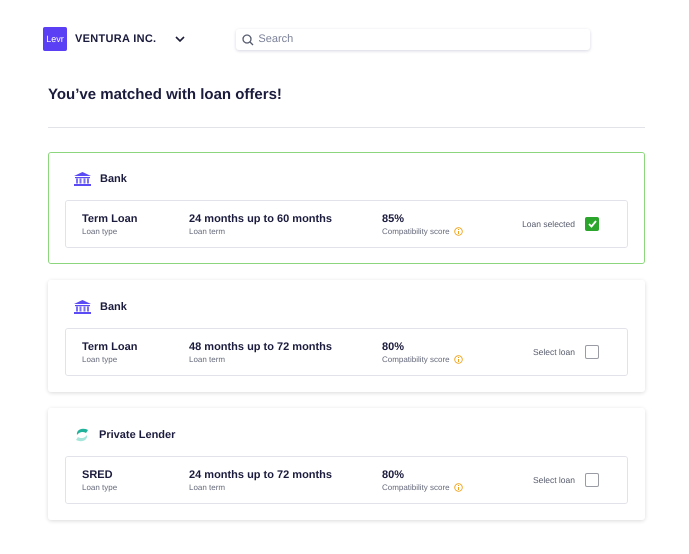 This screenshot has width=689, height=554. What do you see at coordinates (55, 39) in the screenshot?
I see `company-logo: Levr` at bounding box center [55, 39].